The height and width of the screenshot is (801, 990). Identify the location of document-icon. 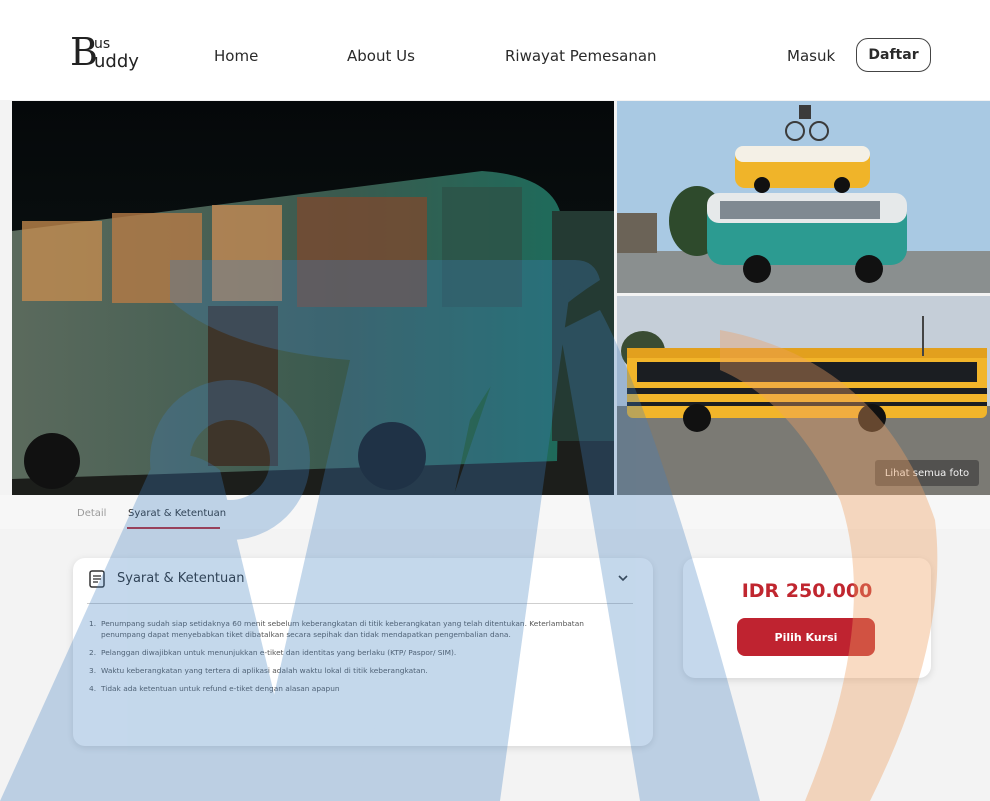
(97, 579).